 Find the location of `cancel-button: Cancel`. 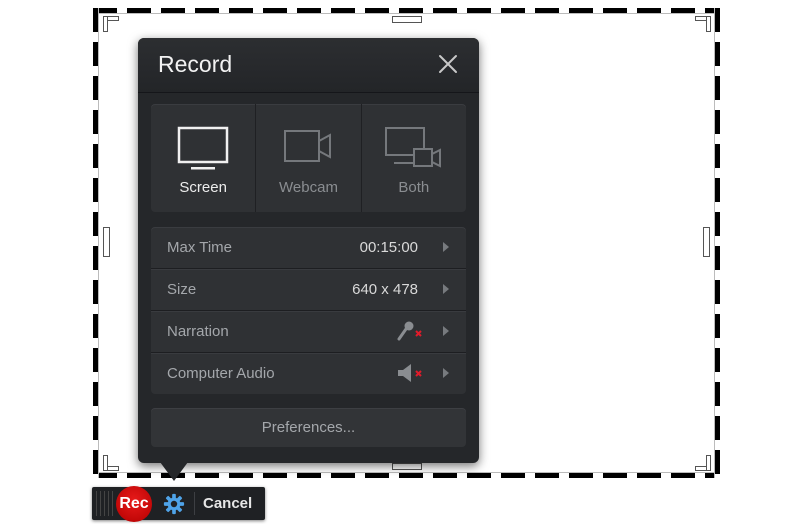

cancel-button: Cancel is located at coordinates (227, 503).